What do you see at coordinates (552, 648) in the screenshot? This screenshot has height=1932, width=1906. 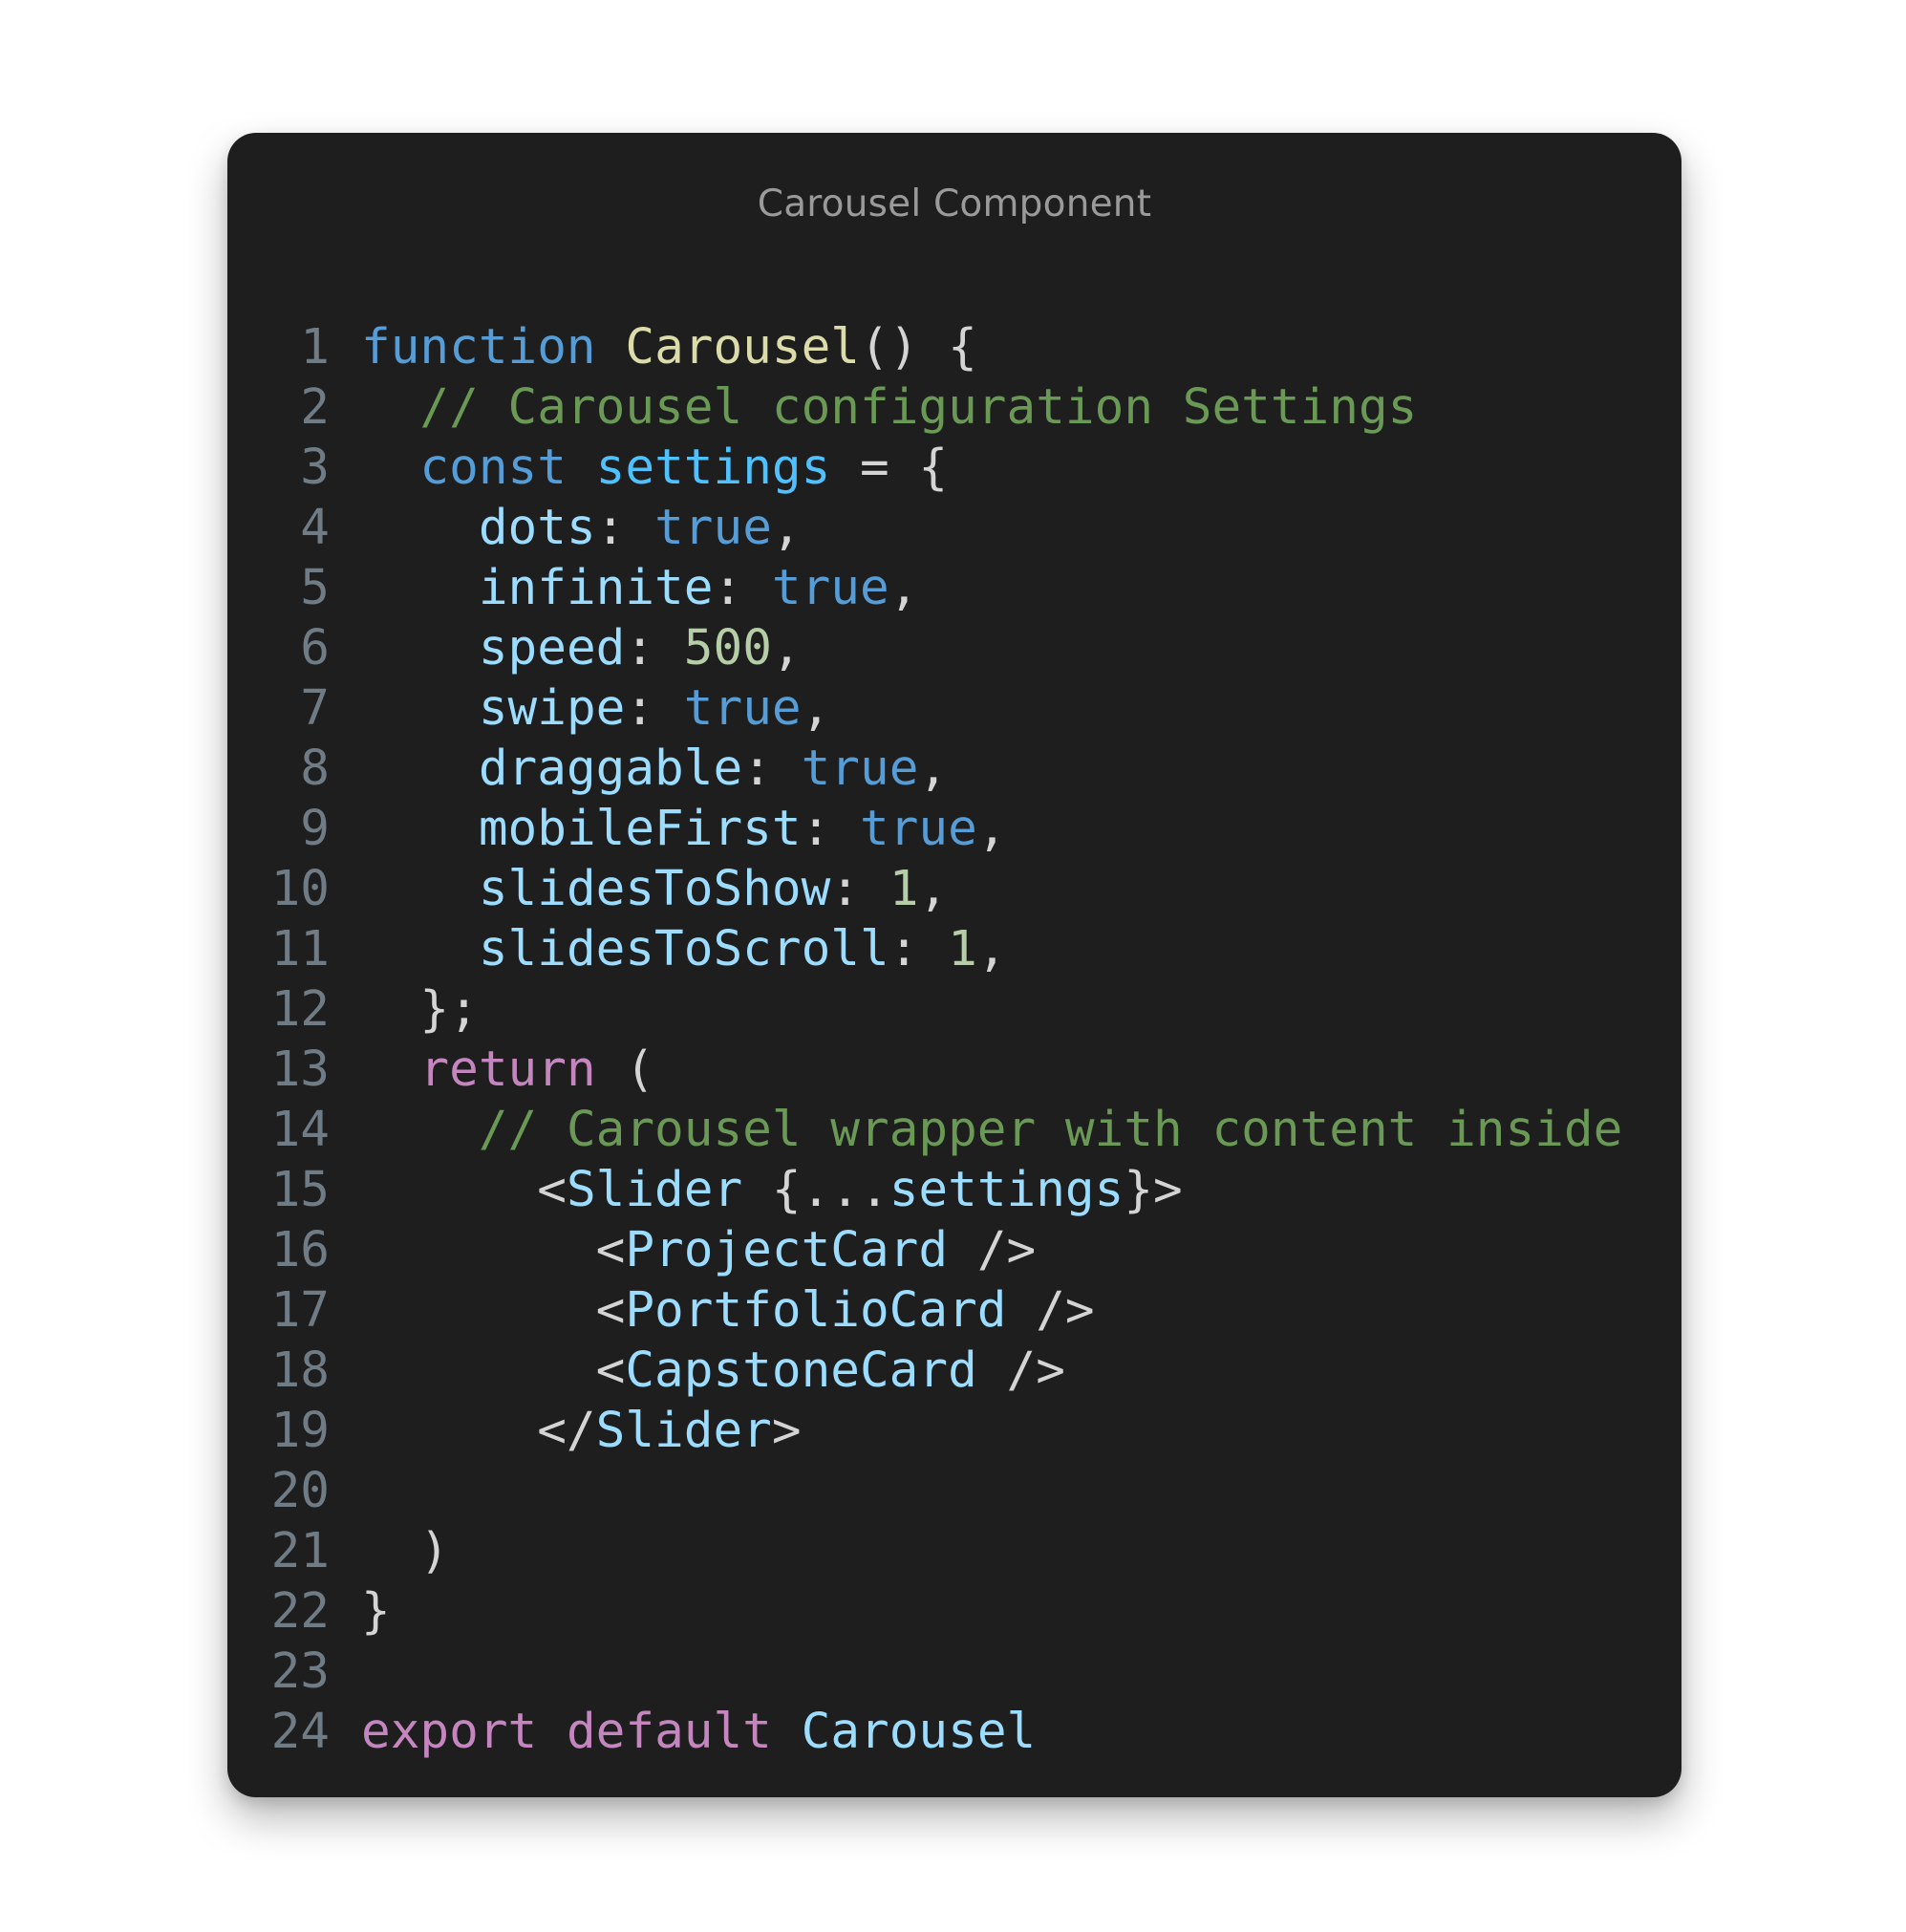 I see `code-token: speed` at bounding box center [552, 648].